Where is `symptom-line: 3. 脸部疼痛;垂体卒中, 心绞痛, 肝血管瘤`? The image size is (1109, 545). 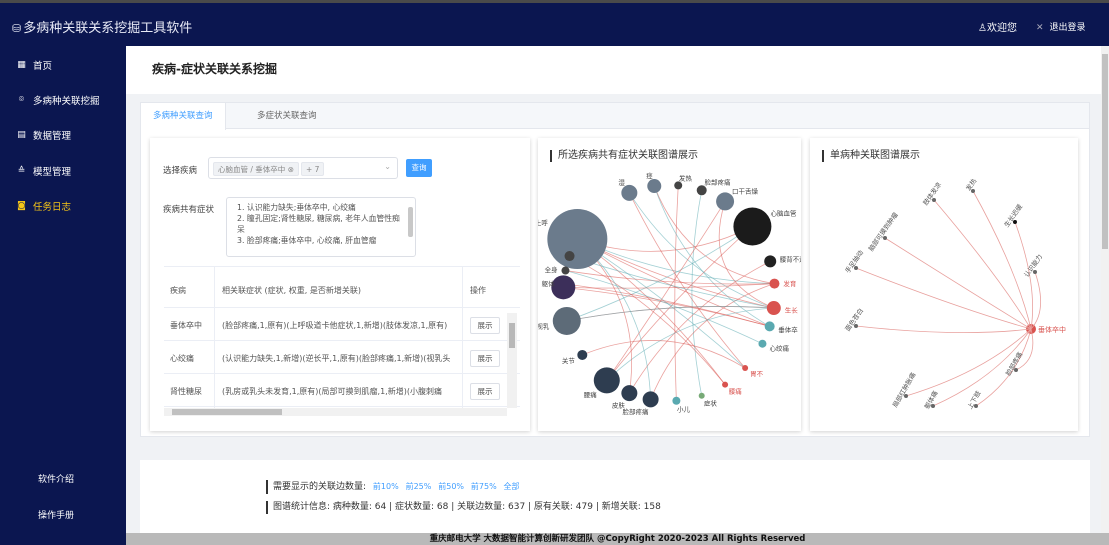 symptom-line: 3. 脸部疼痛;垂体卒中, 心绞痛, 肝血管瘤 is located at coordinates (307, 240).